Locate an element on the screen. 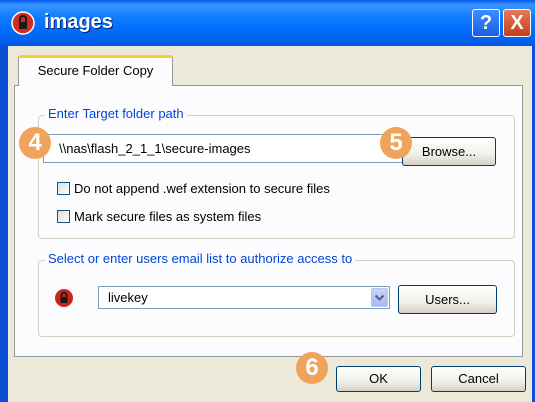  window-title: images is located at coordinates (78, 22).